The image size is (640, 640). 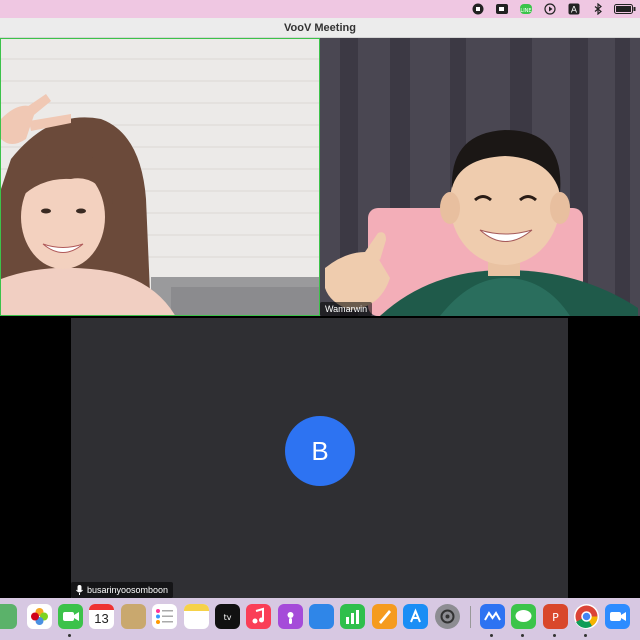 I want to click on dock-divider, so click(x=470, y=617).